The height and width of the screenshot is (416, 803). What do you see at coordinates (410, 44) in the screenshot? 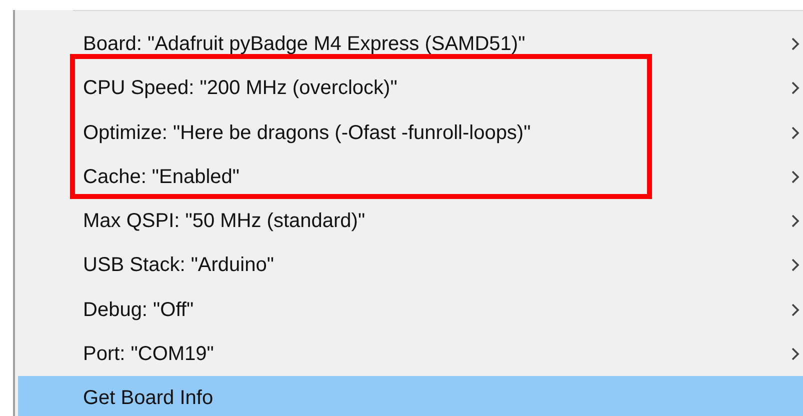
I see `menu-item: Board: "Adafruit pyBadge M4 Express (SAMD51)"` at bounding box center [410, 44].